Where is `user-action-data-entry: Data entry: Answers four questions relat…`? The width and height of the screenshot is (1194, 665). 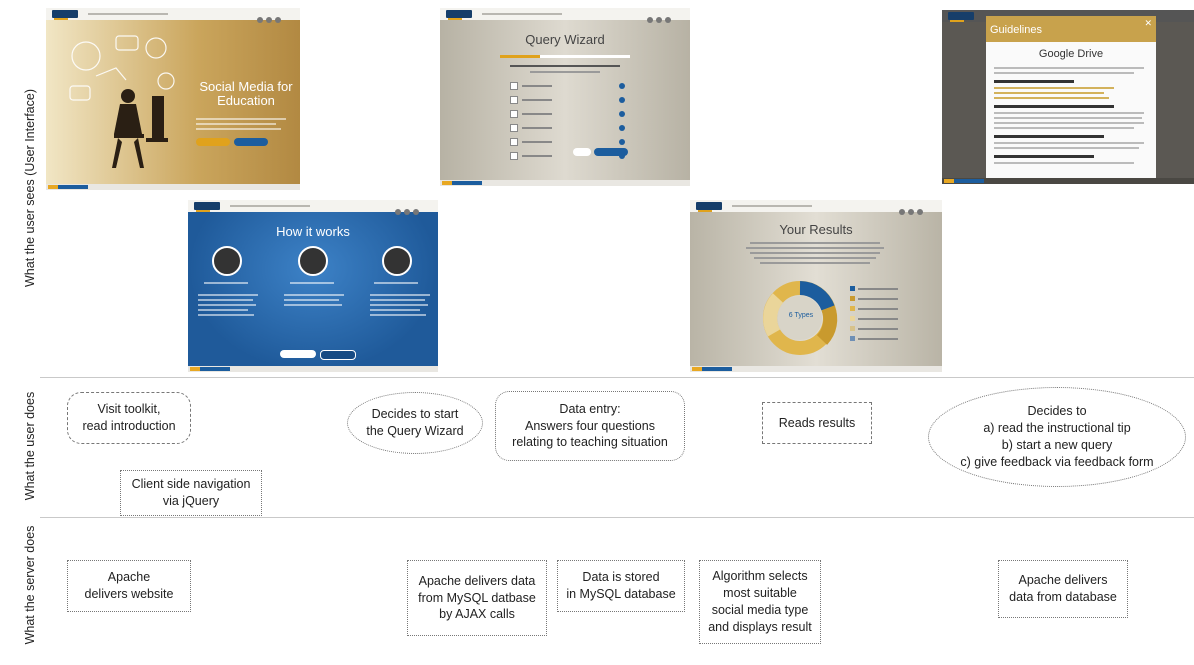 user-action-data-entry: Data entry: Answers four questions relat… is located at coordinates (590, 426).